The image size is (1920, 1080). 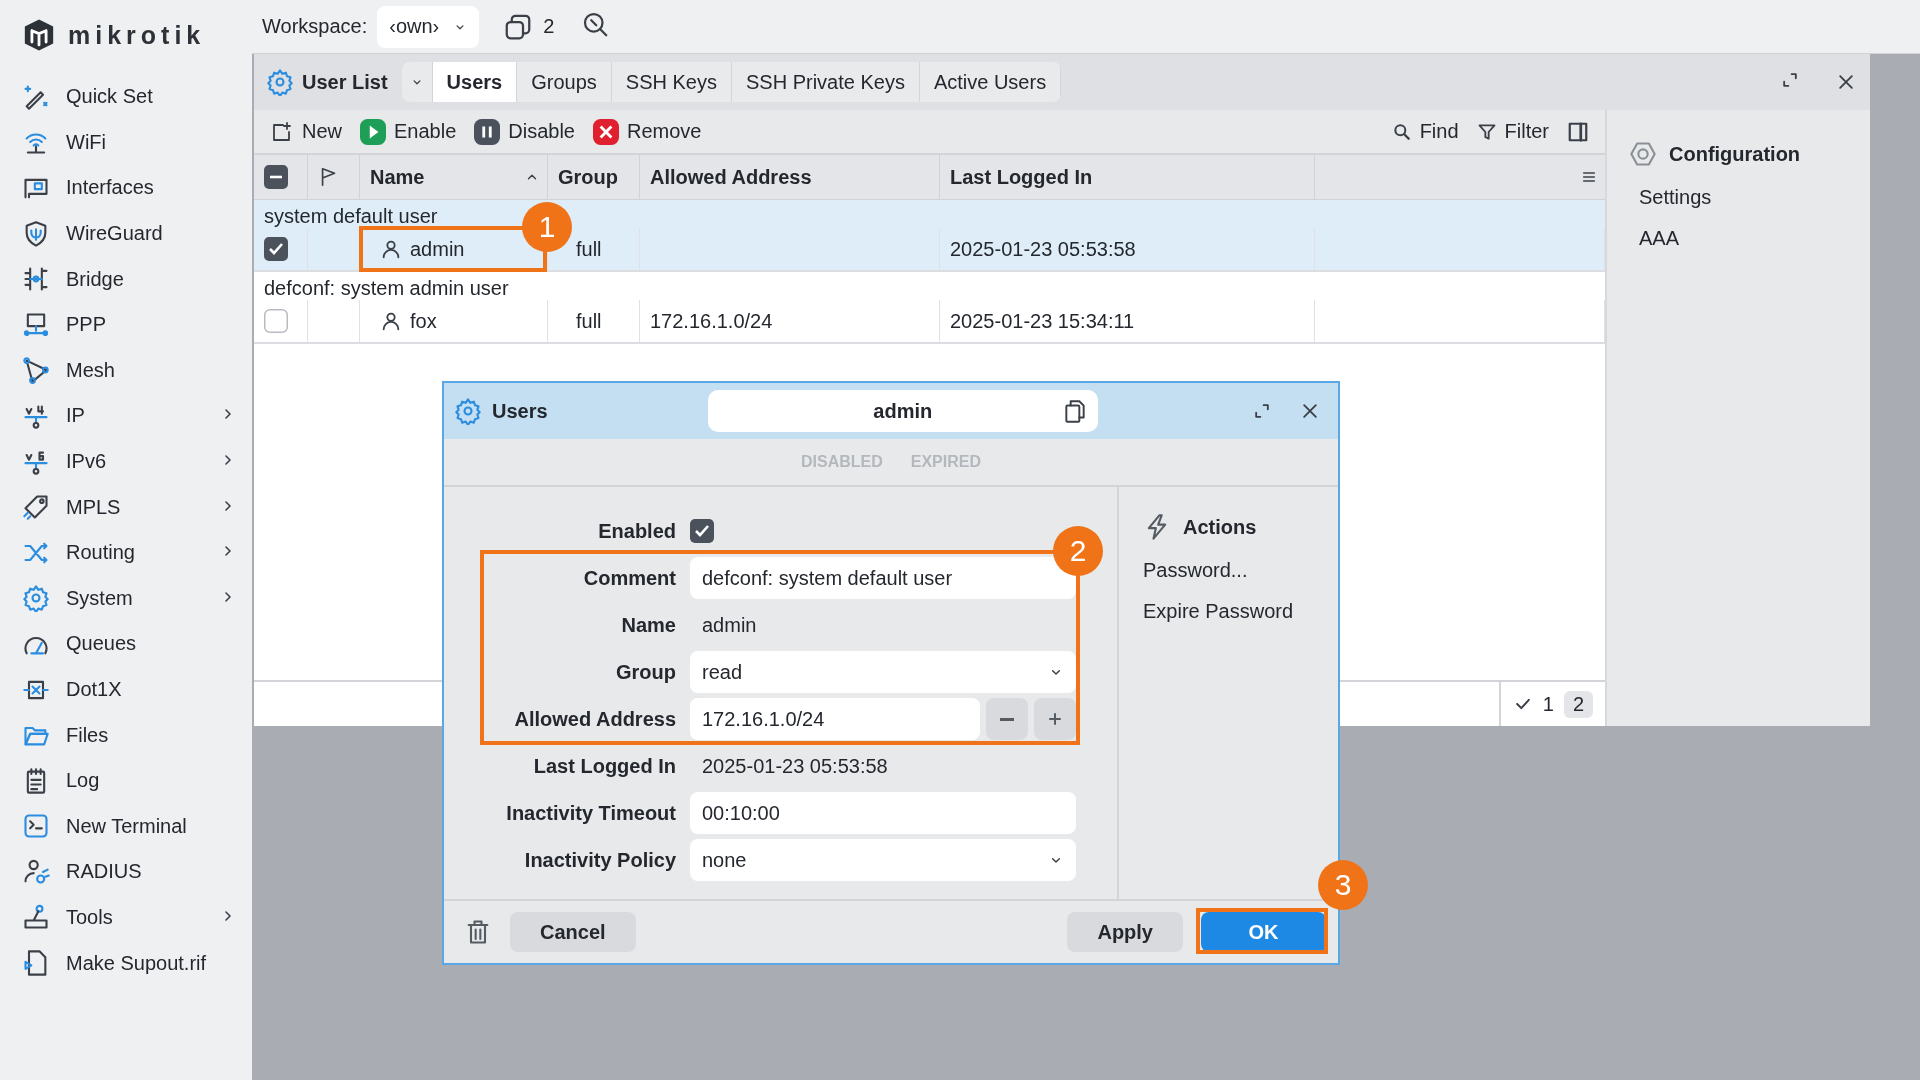 What do you see at coordinates (159, 689) in the screenshot?
I see `sidebar-item: Dot1X` at bounding box center [159, 689].